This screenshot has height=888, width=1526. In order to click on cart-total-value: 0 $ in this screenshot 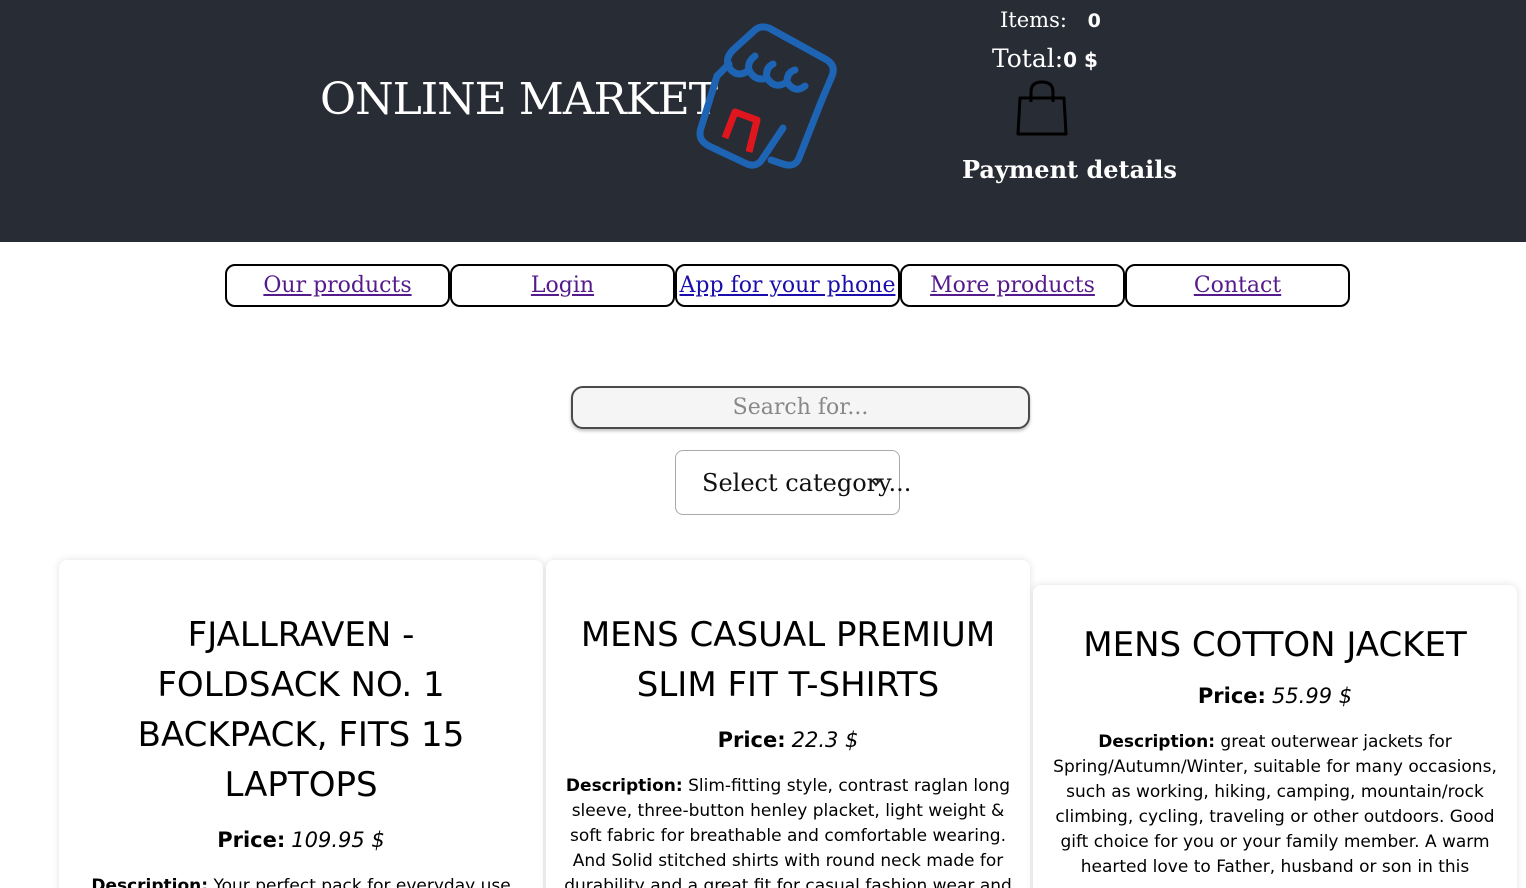, I will do `click(1080, 60)`.